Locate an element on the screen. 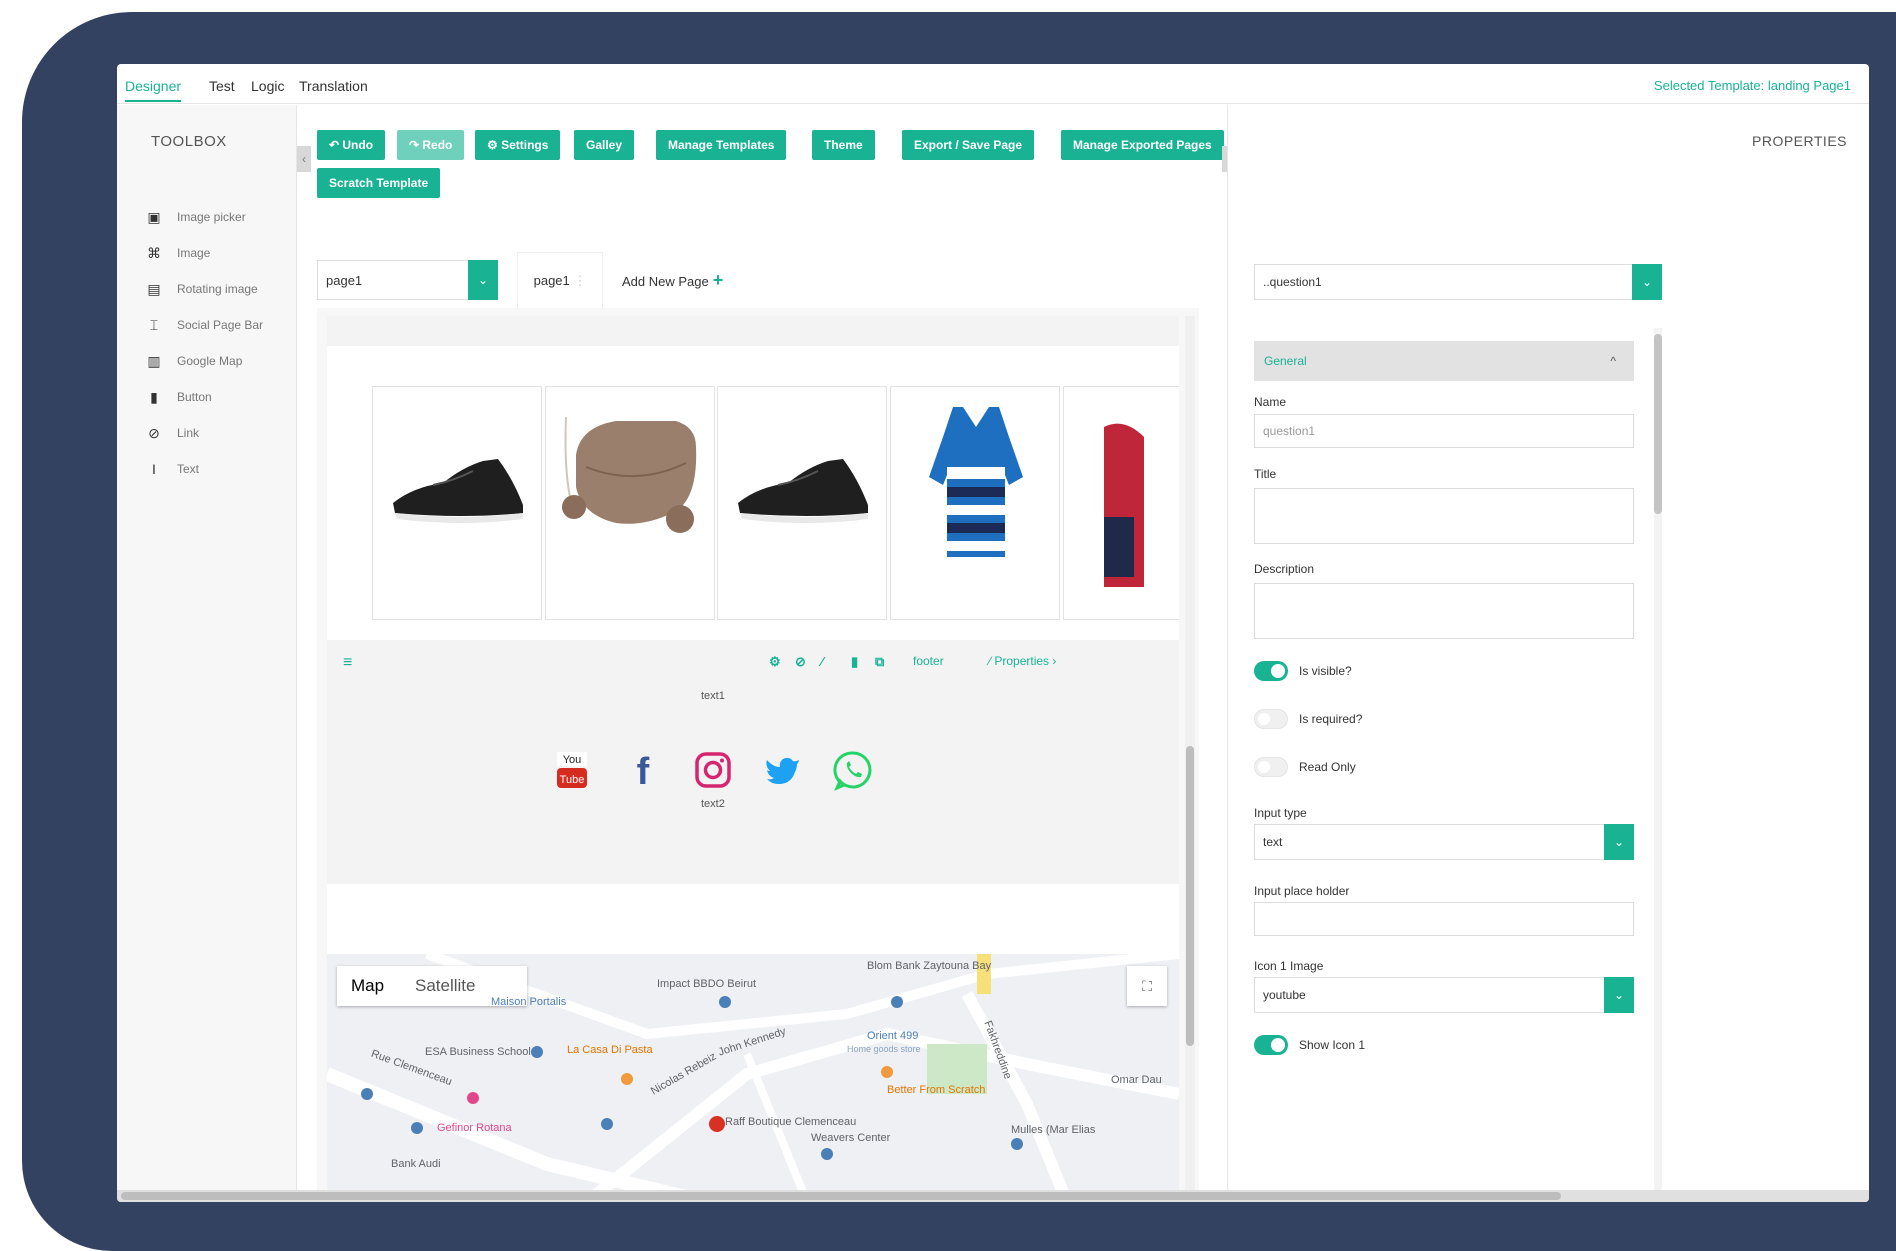 Image resolution: width=1896 pixels, height=1251 pixels. canvas-top-strip is located at coordinates (753, 331).